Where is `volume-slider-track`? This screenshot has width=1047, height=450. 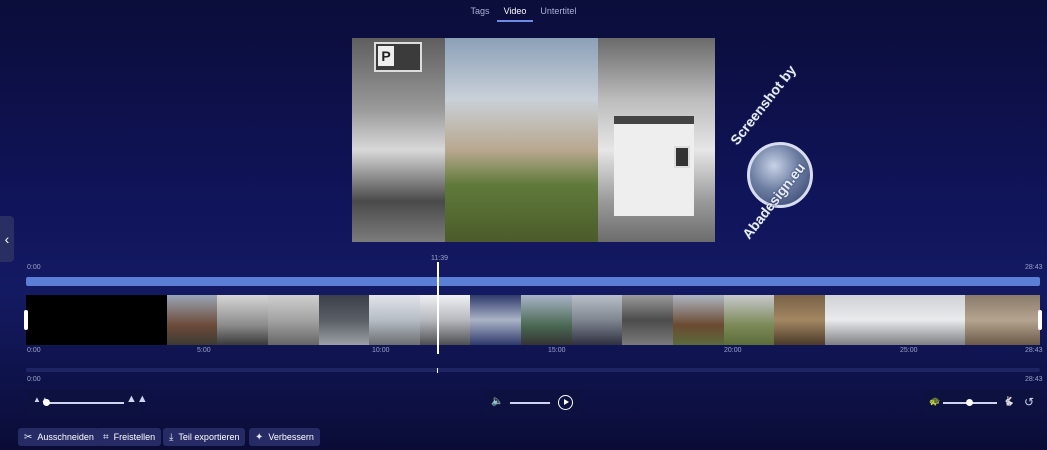 volume-slider-track is located at coordinates (530, 403).